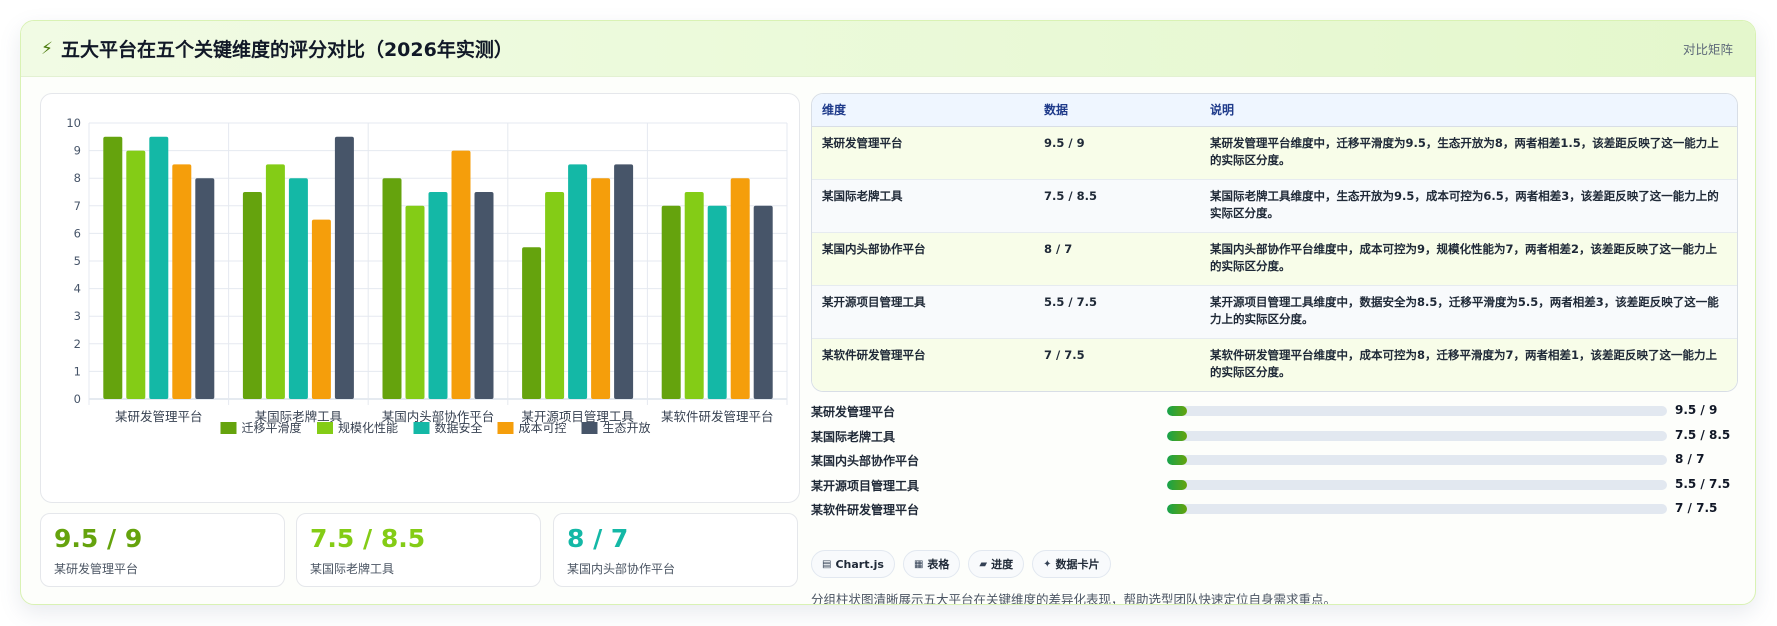 The height and width of the screenshot is (626, 1777). What do you see at coordinates (1703, 483) in the screenshot?
I see `progress-value: 5.5 / 7.5` at bounding box center [1703, 483].